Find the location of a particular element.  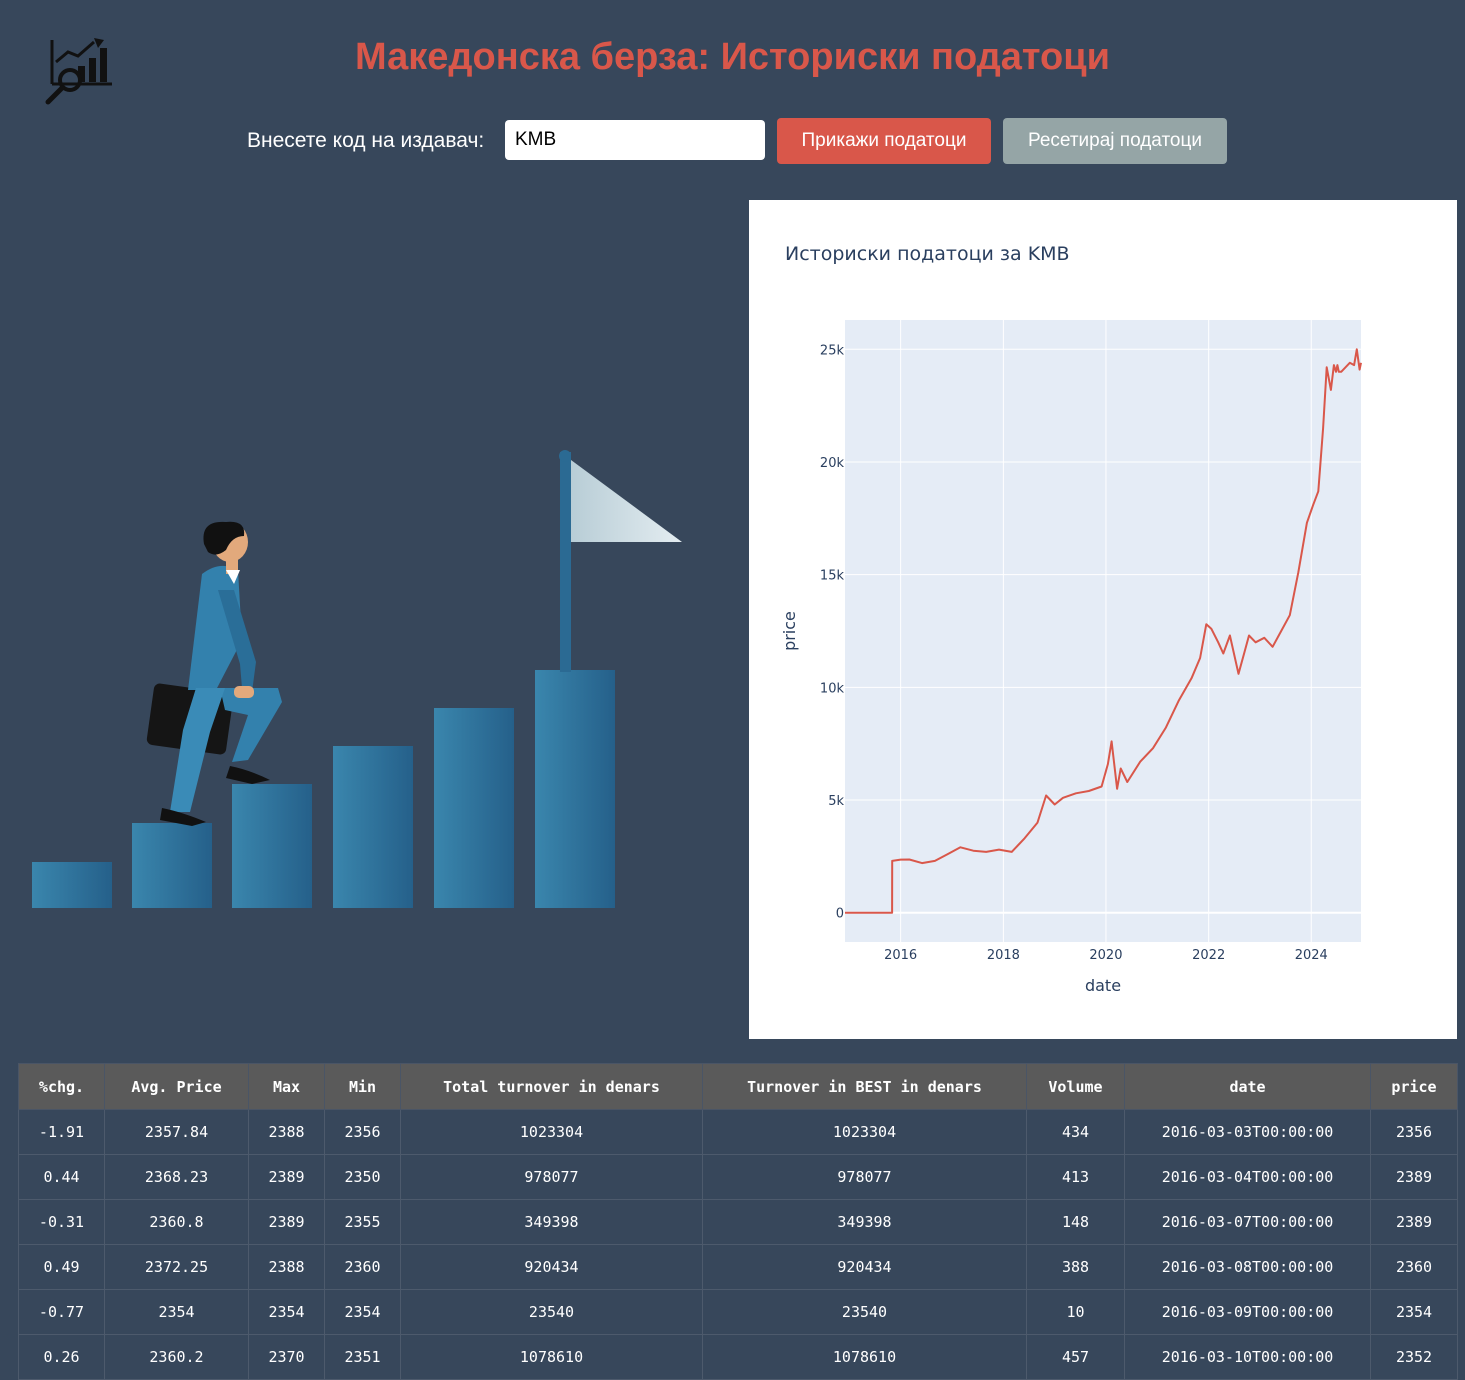

page-title: Македонска берза: Историски податоци is located at coordinates (732, 57).